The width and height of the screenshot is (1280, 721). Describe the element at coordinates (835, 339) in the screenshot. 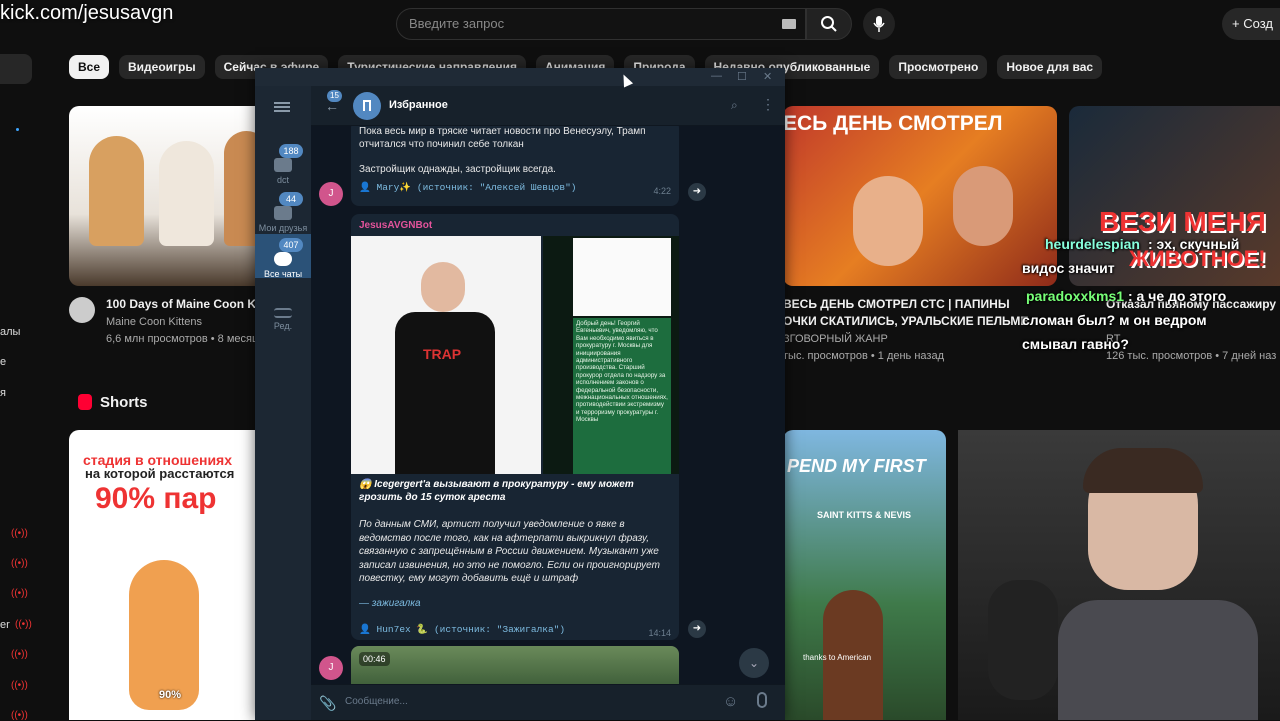

I see `channel-name: ЗГОВОРНЫЙ ЖАНР` at that location.